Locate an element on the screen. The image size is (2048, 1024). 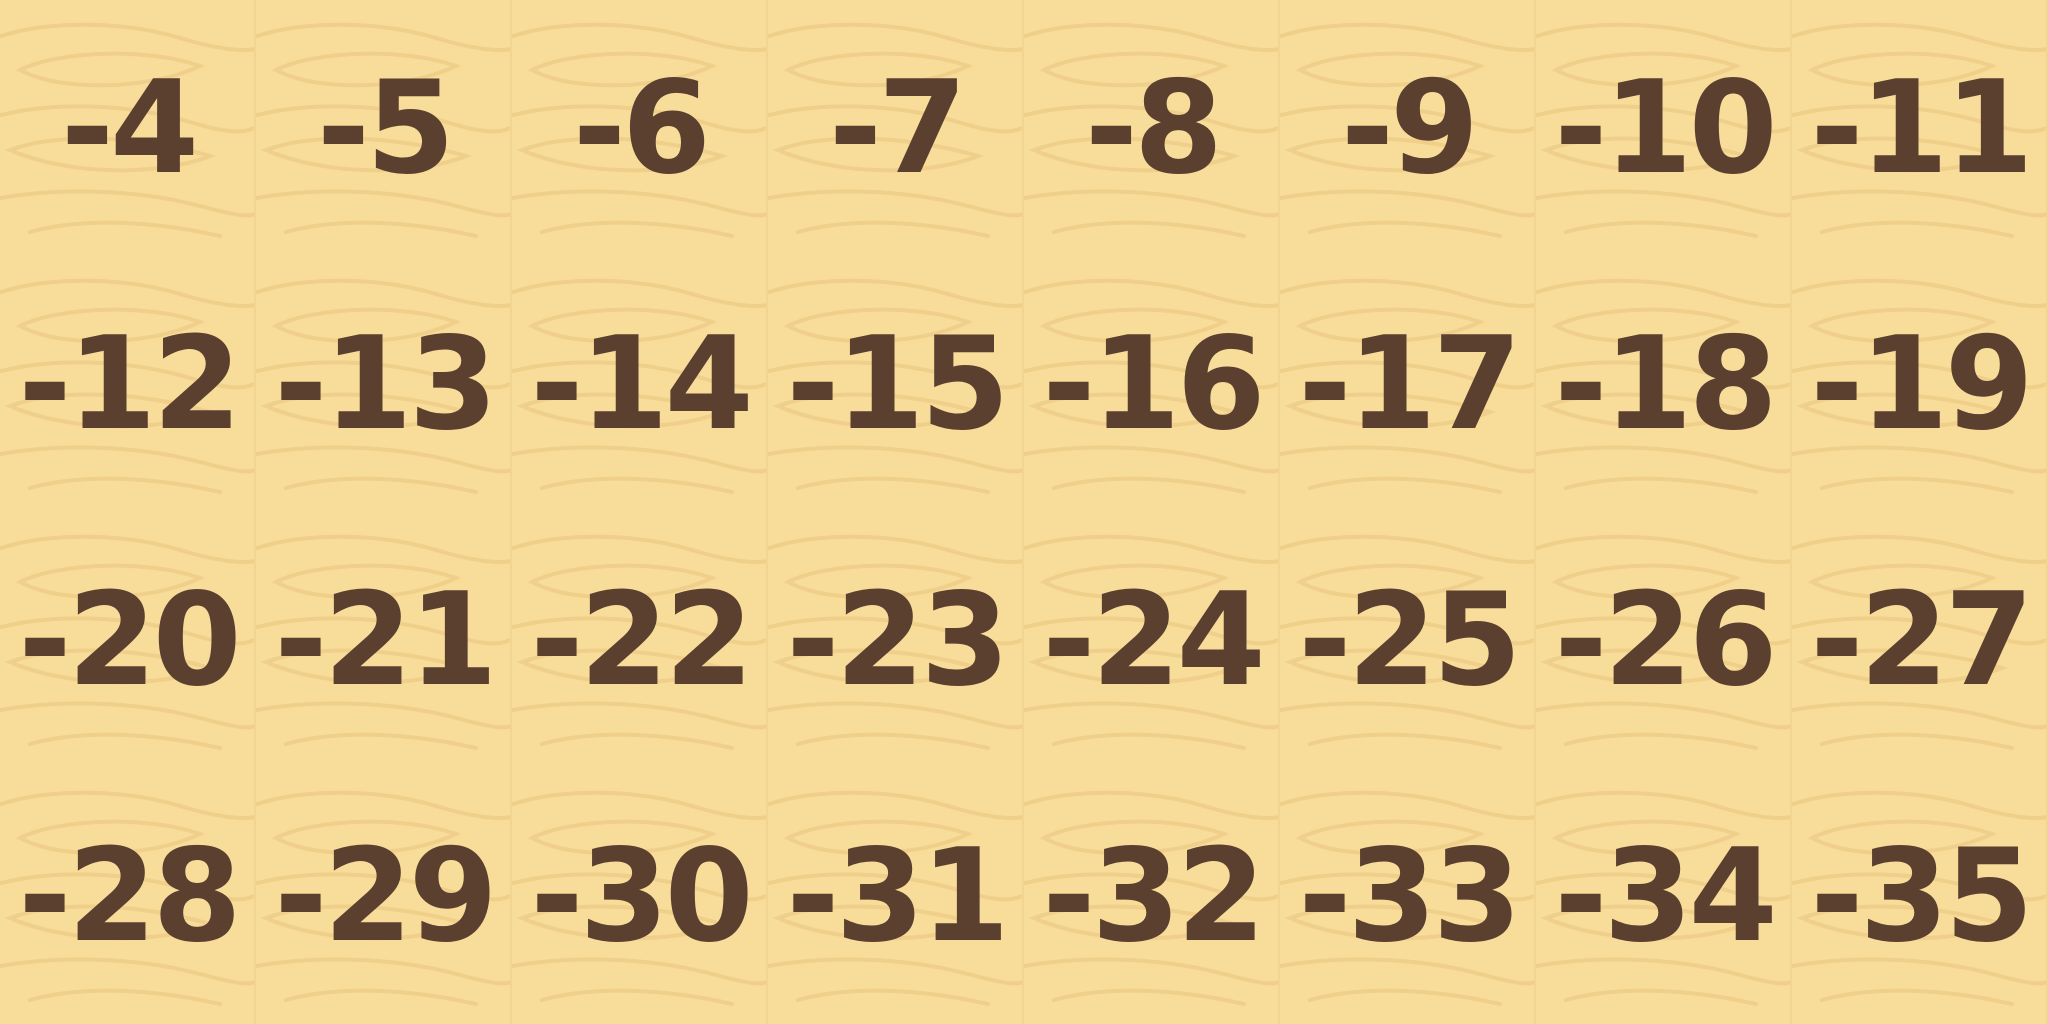
tile-number-label: -32 is located at coordinates (1153, 896).